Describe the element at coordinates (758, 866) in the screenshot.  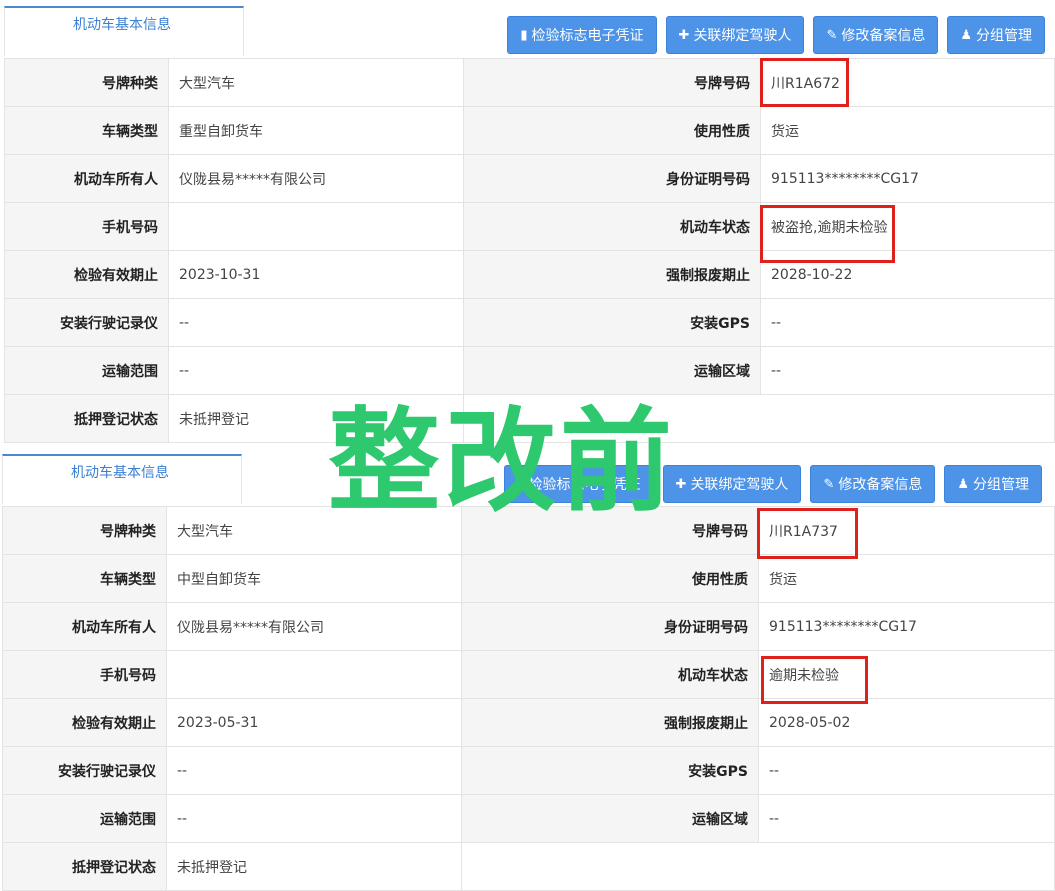
I see `empty-cell` at that location.